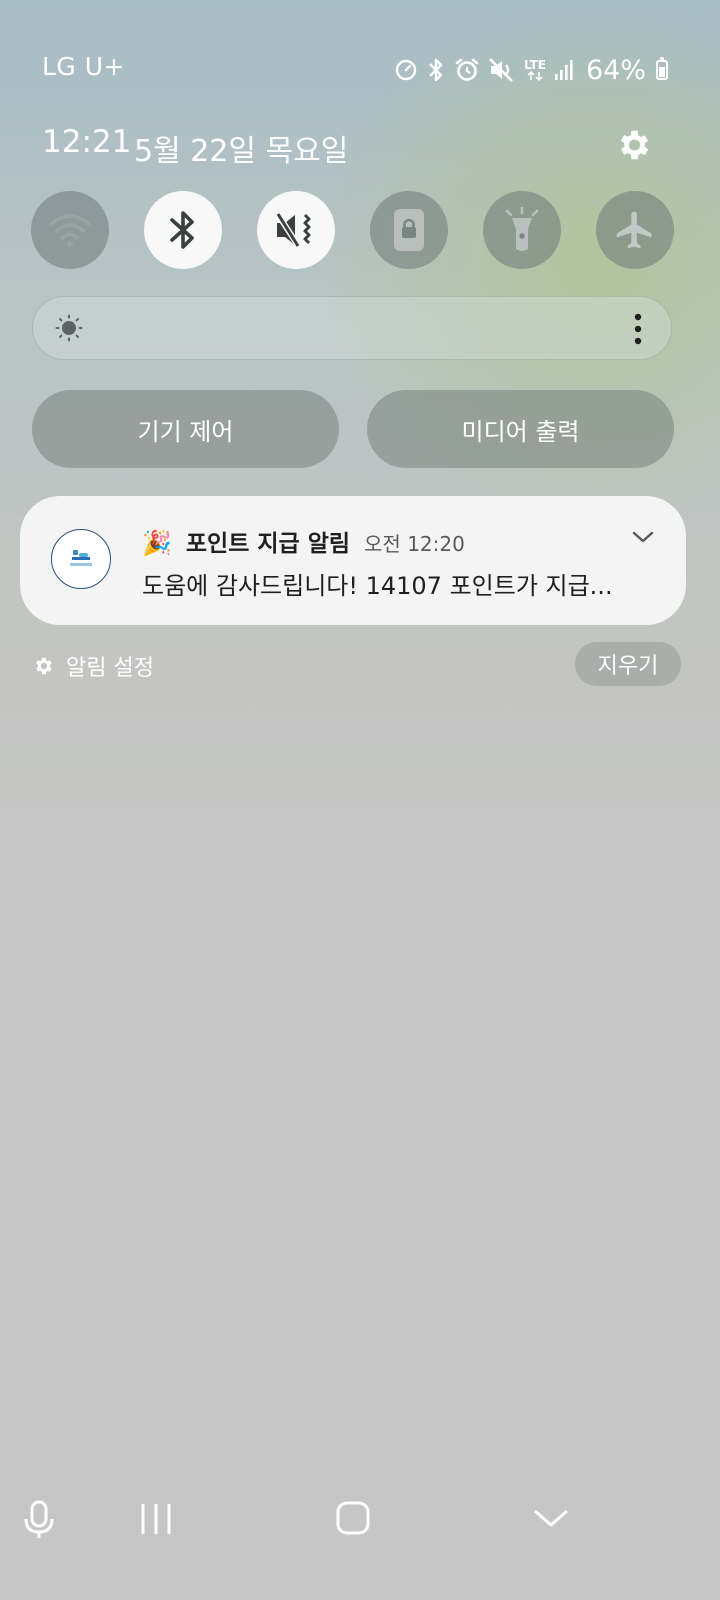 This screenshot has height=1600, width=720. I want to click on sound-mode-toggle, so click(296, 230).